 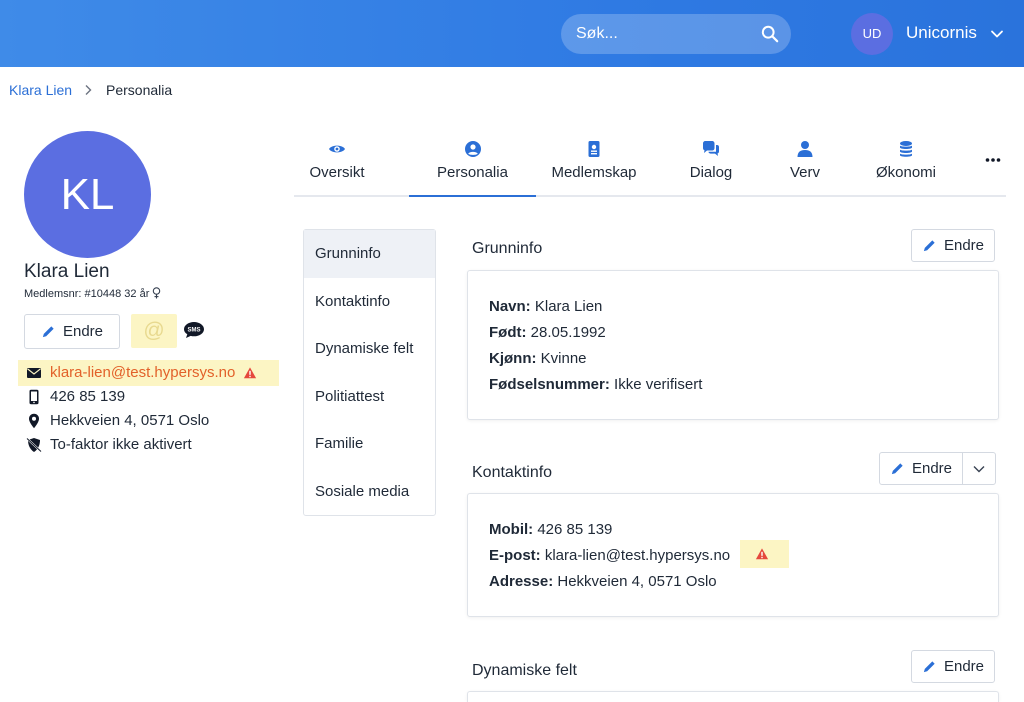 I want to click on search-input, so click(x=676, y=34).